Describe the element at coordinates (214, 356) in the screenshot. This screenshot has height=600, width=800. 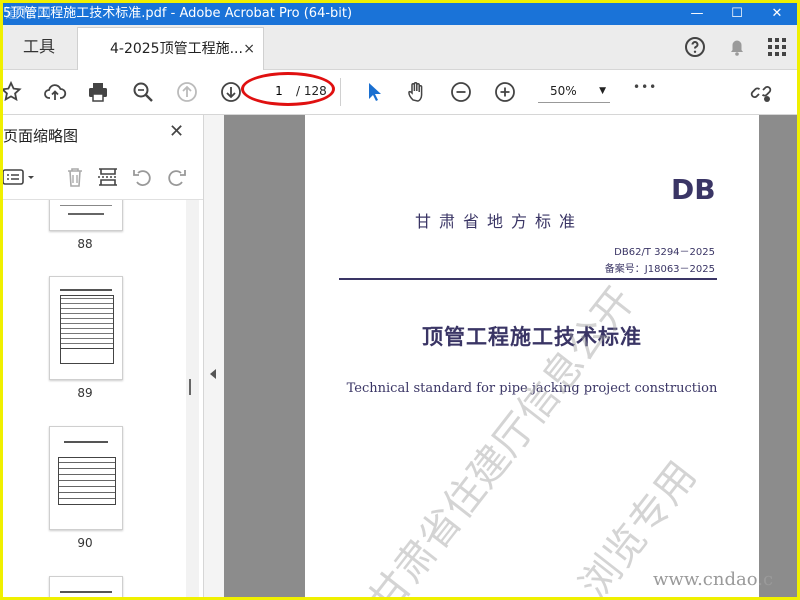
I see `panel-collapse-handle` at that location.